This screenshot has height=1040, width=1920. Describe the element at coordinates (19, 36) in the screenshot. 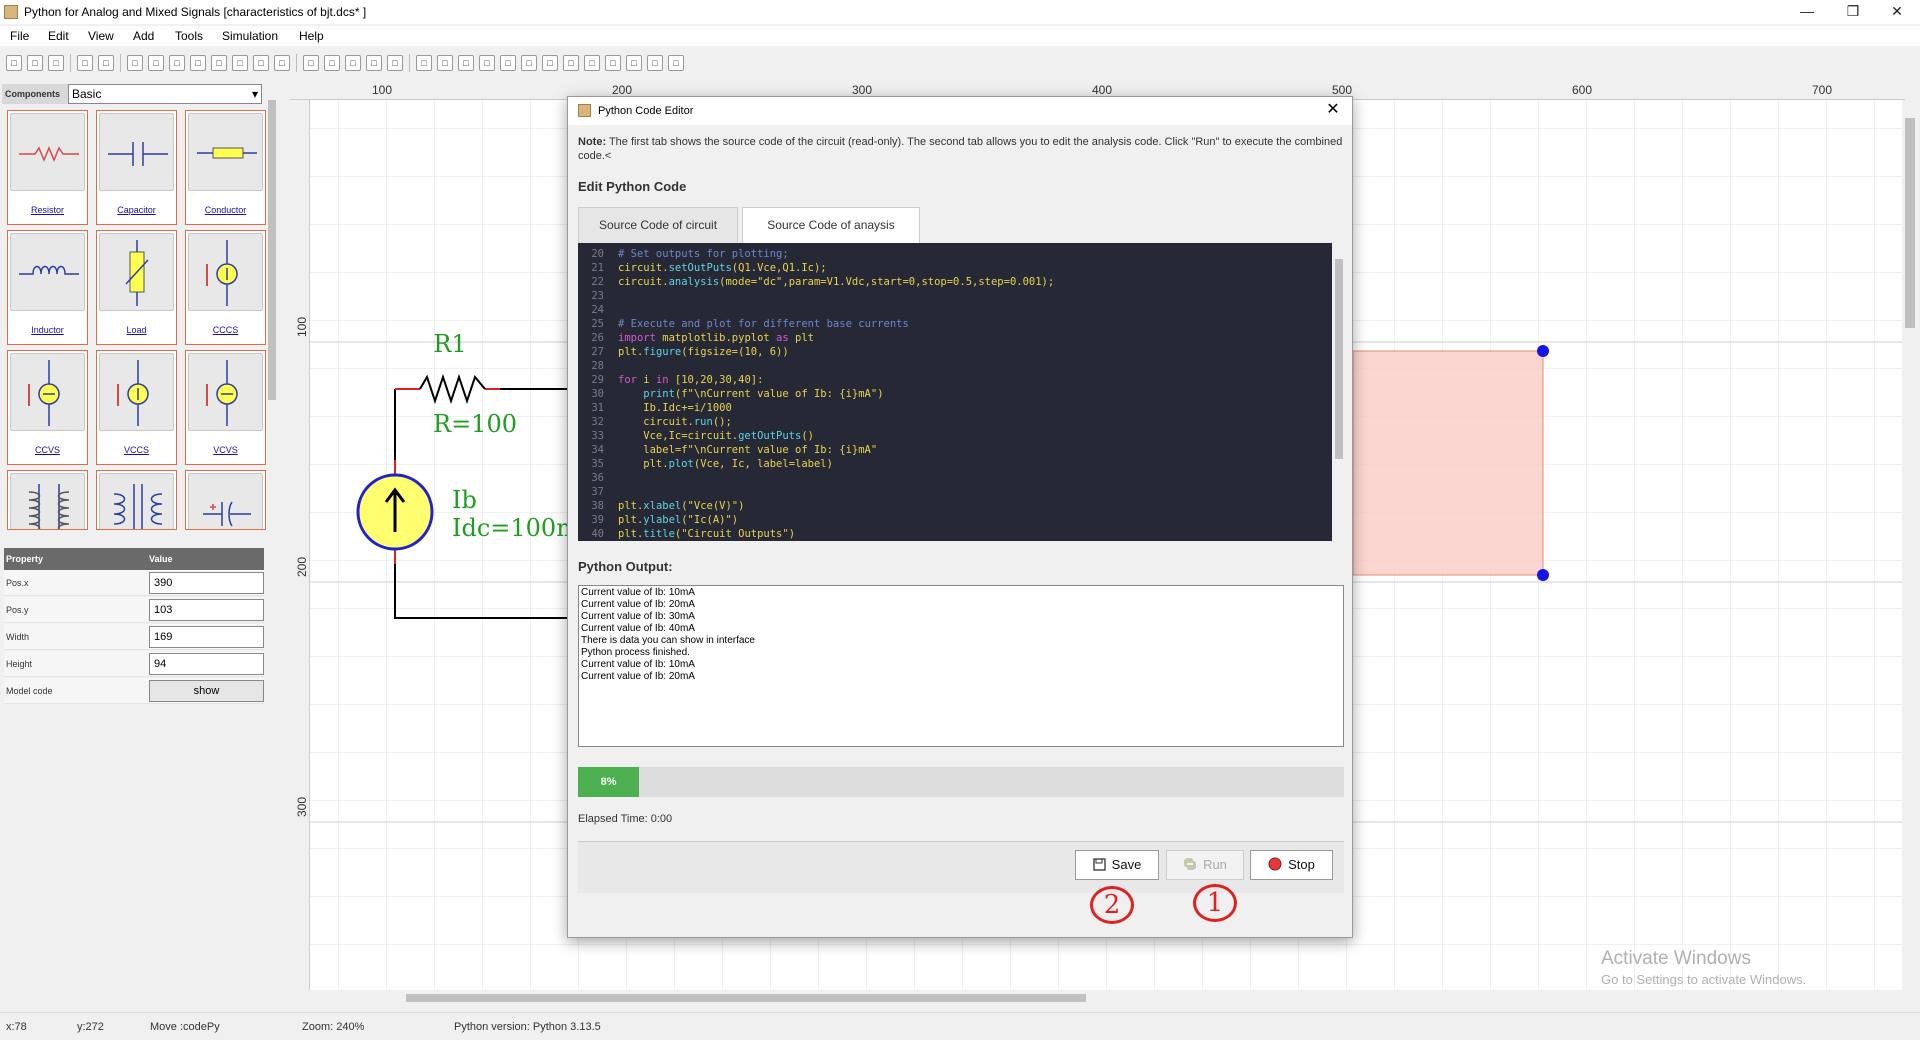

I see `menu-file: File` at that location.